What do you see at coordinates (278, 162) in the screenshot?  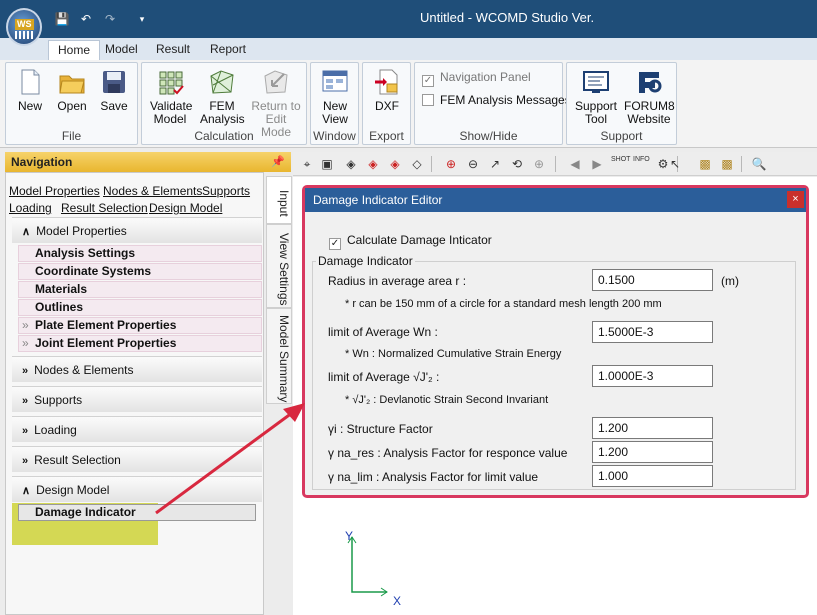 I see `pin-icon: 📌` at bounding box center [278, 162].